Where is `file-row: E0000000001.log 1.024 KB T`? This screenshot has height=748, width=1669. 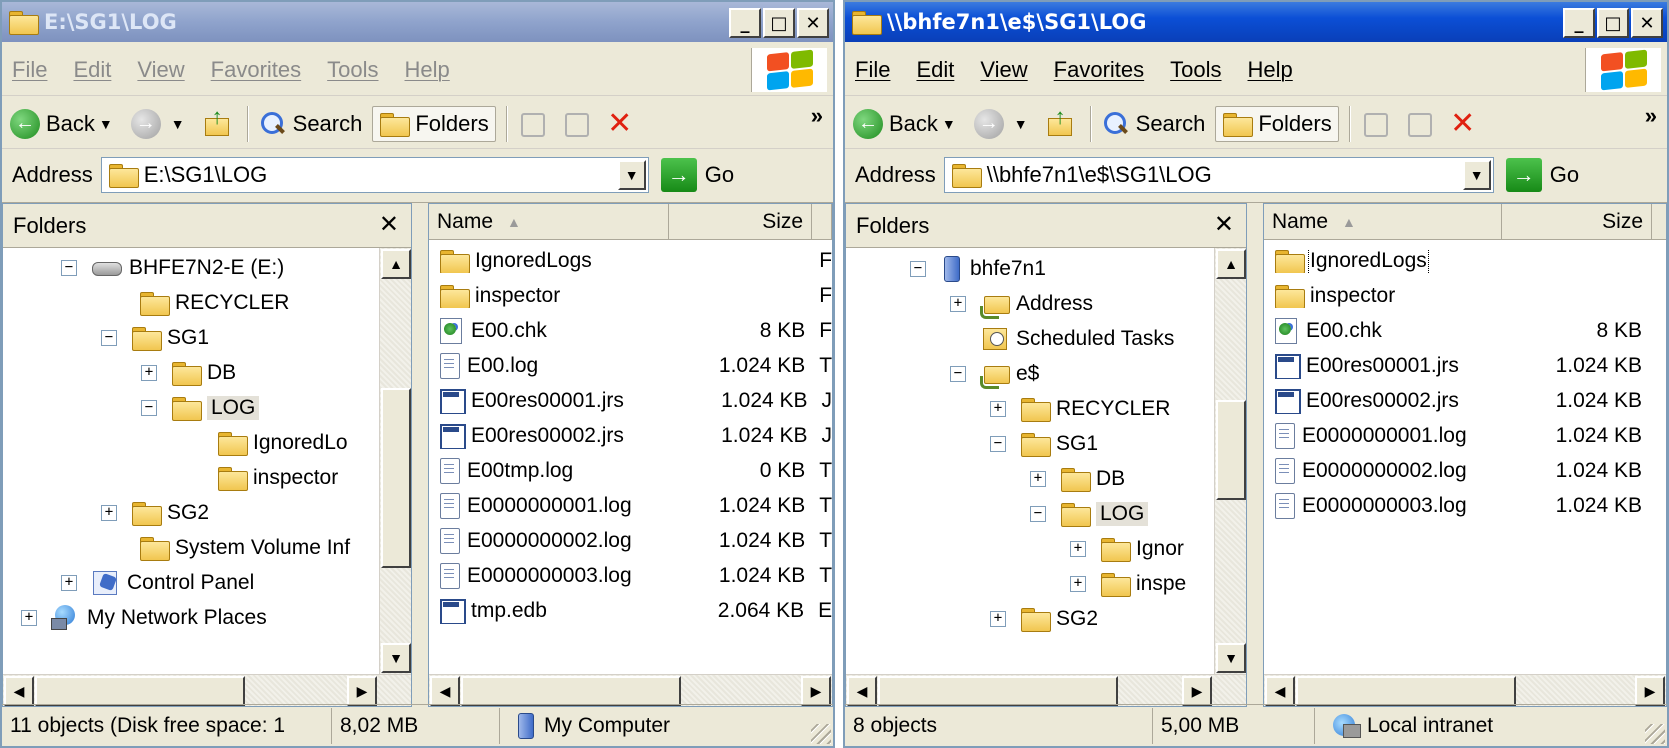 file-row: E0000000001.log 1.024 KB T is located at coordinates (630, 505).